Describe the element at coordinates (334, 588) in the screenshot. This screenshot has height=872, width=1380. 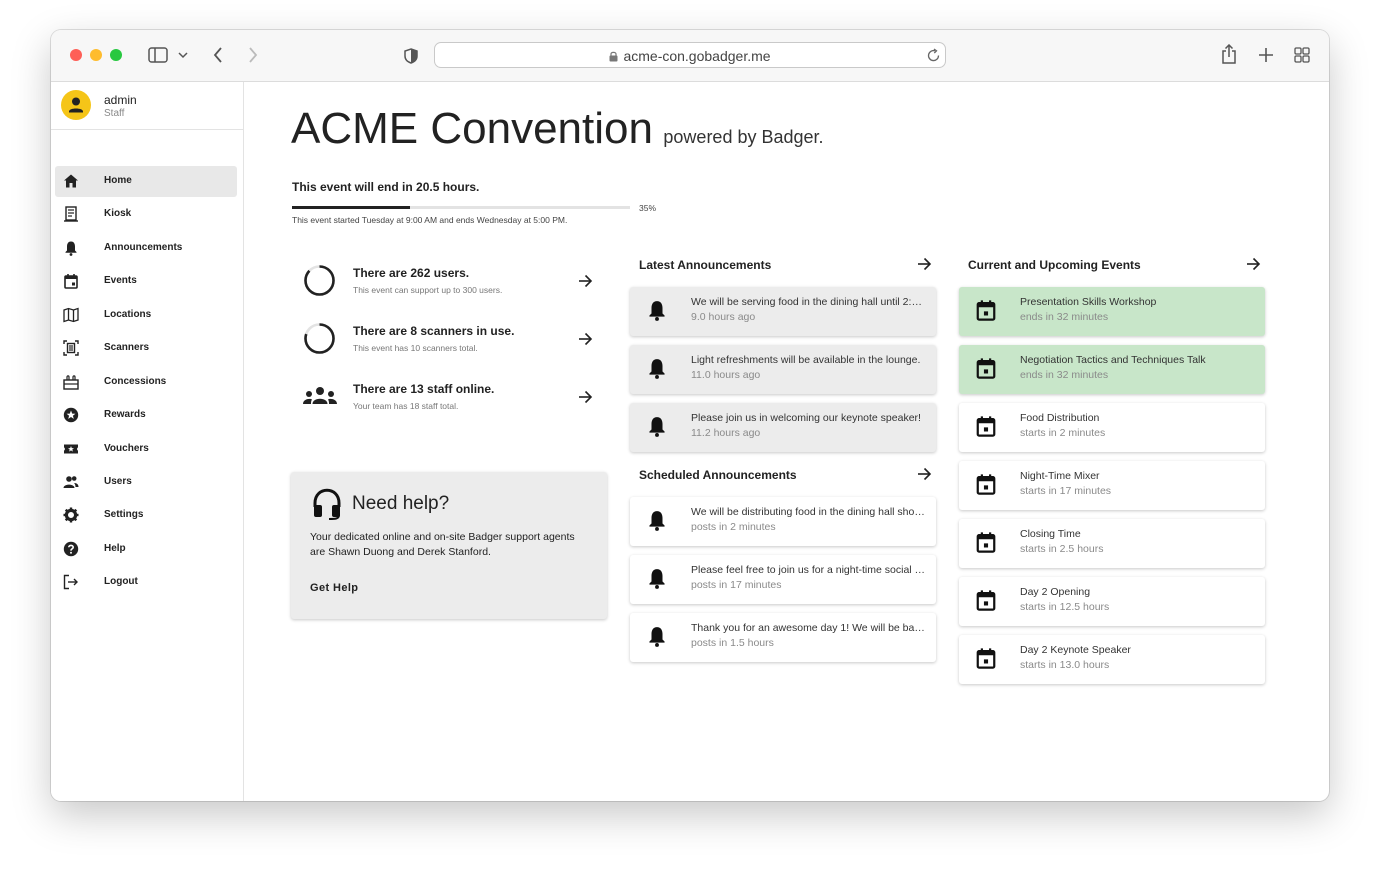
I see `get-help-button: Get Help` at that location.